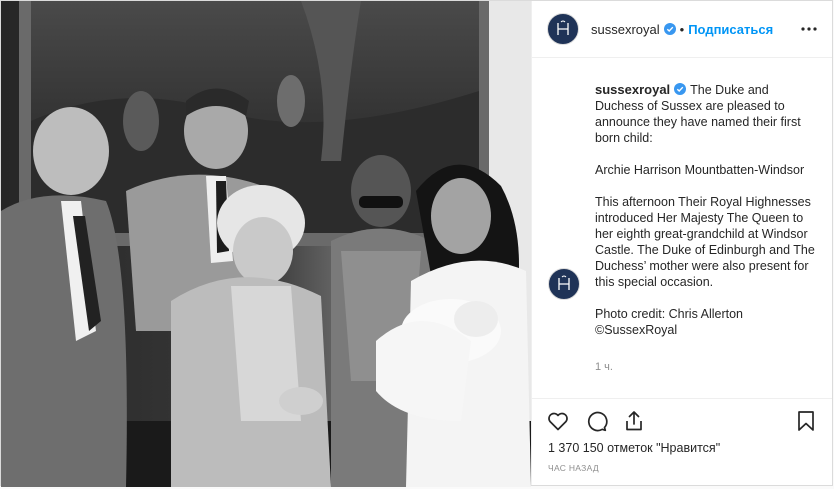 The height and width of the screenshot is (489, 834). What do you see at coordinates (700, 170) in the screenshot?
I see `caption-paragraph: Archie Harrison Mountbatten-Windsor` at bounding box center [700, 170].